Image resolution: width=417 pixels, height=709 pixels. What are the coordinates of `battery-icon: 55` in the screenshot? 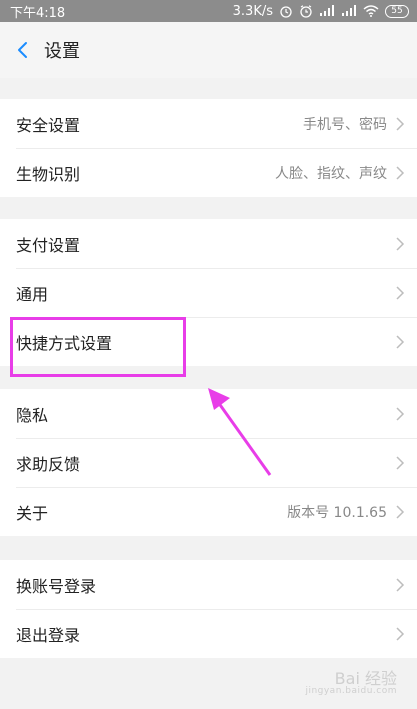 It's located at (397, 11).